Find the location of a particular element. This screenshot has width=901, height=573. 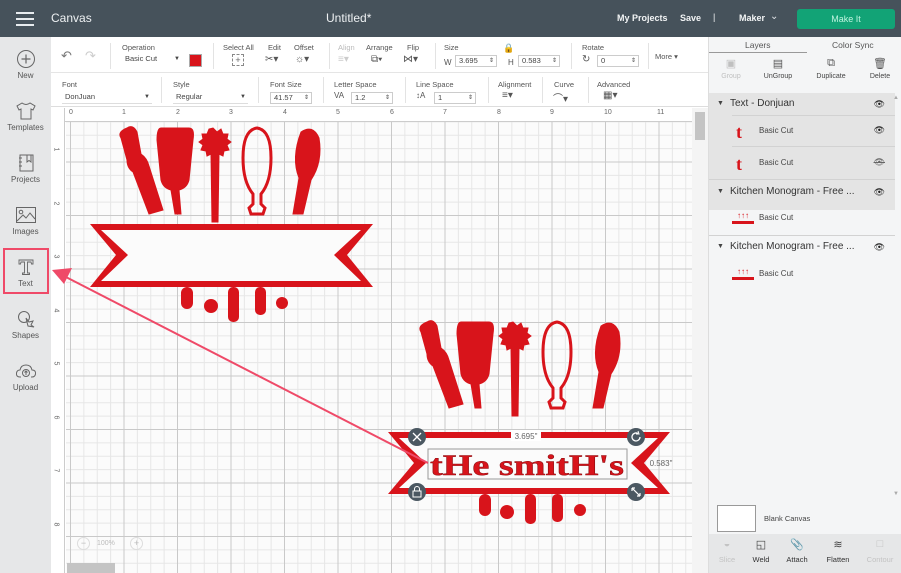

select-all-button: + is located at coordinates (238, 60).